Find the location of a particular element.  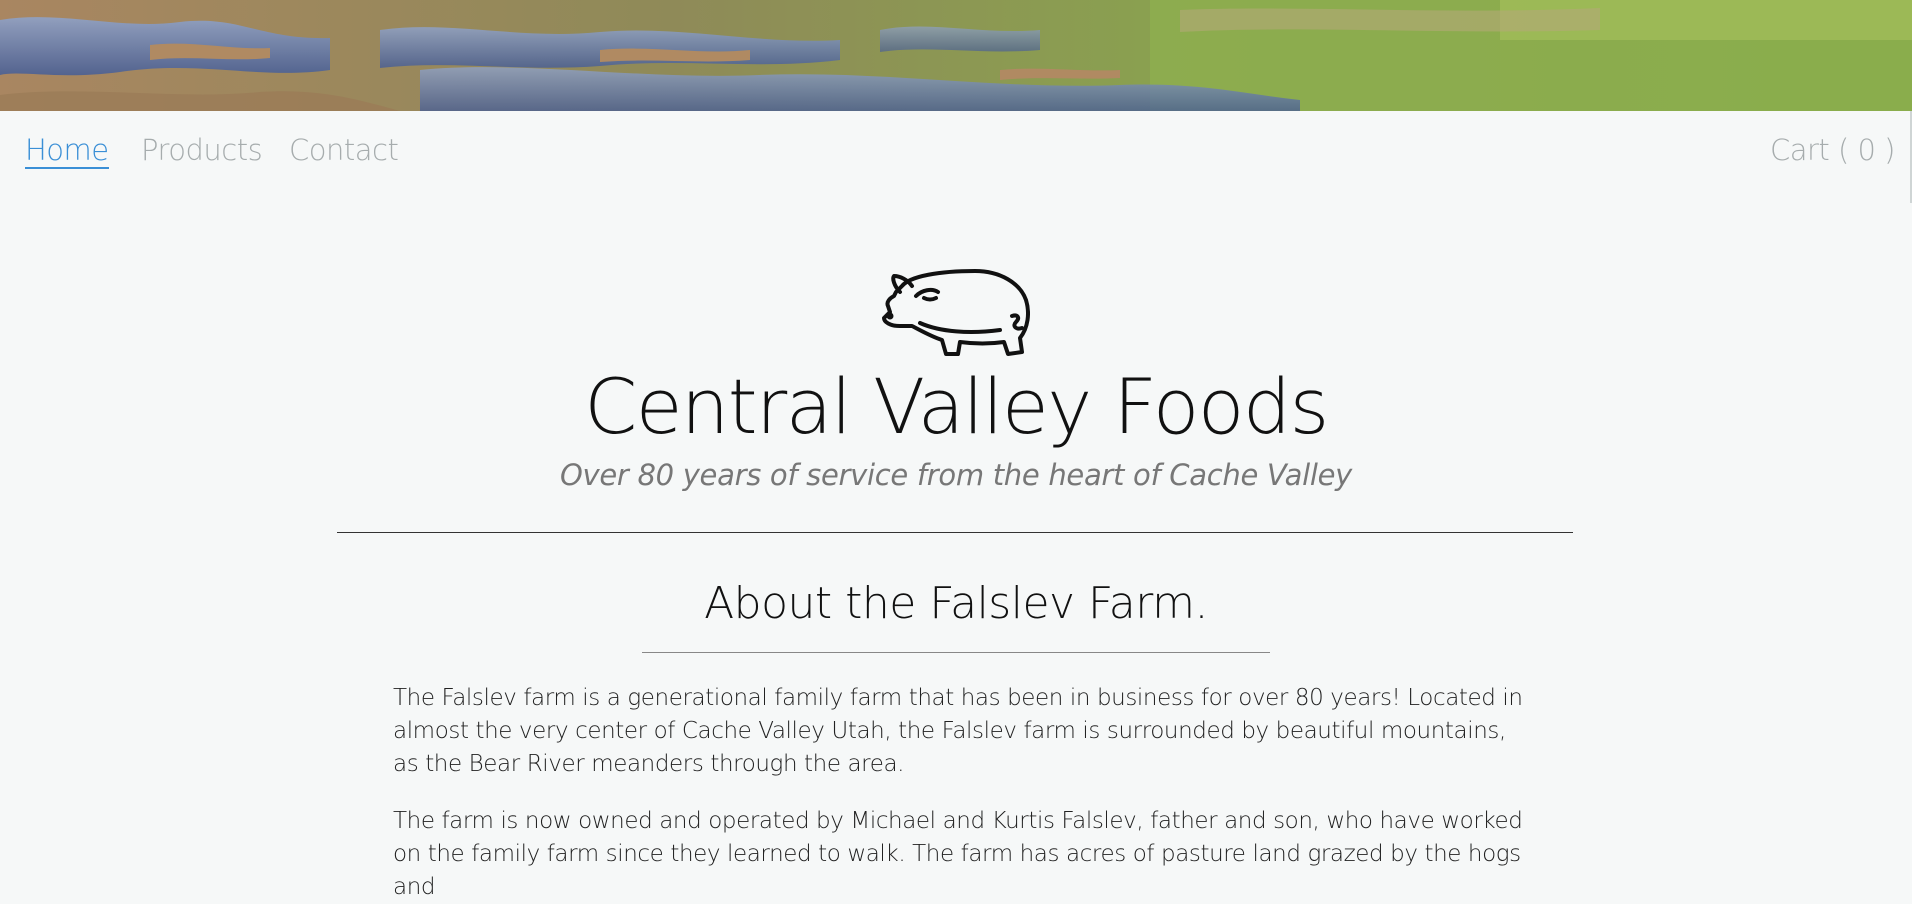

nav-item-home: Home is located at coordinates (67, 151).